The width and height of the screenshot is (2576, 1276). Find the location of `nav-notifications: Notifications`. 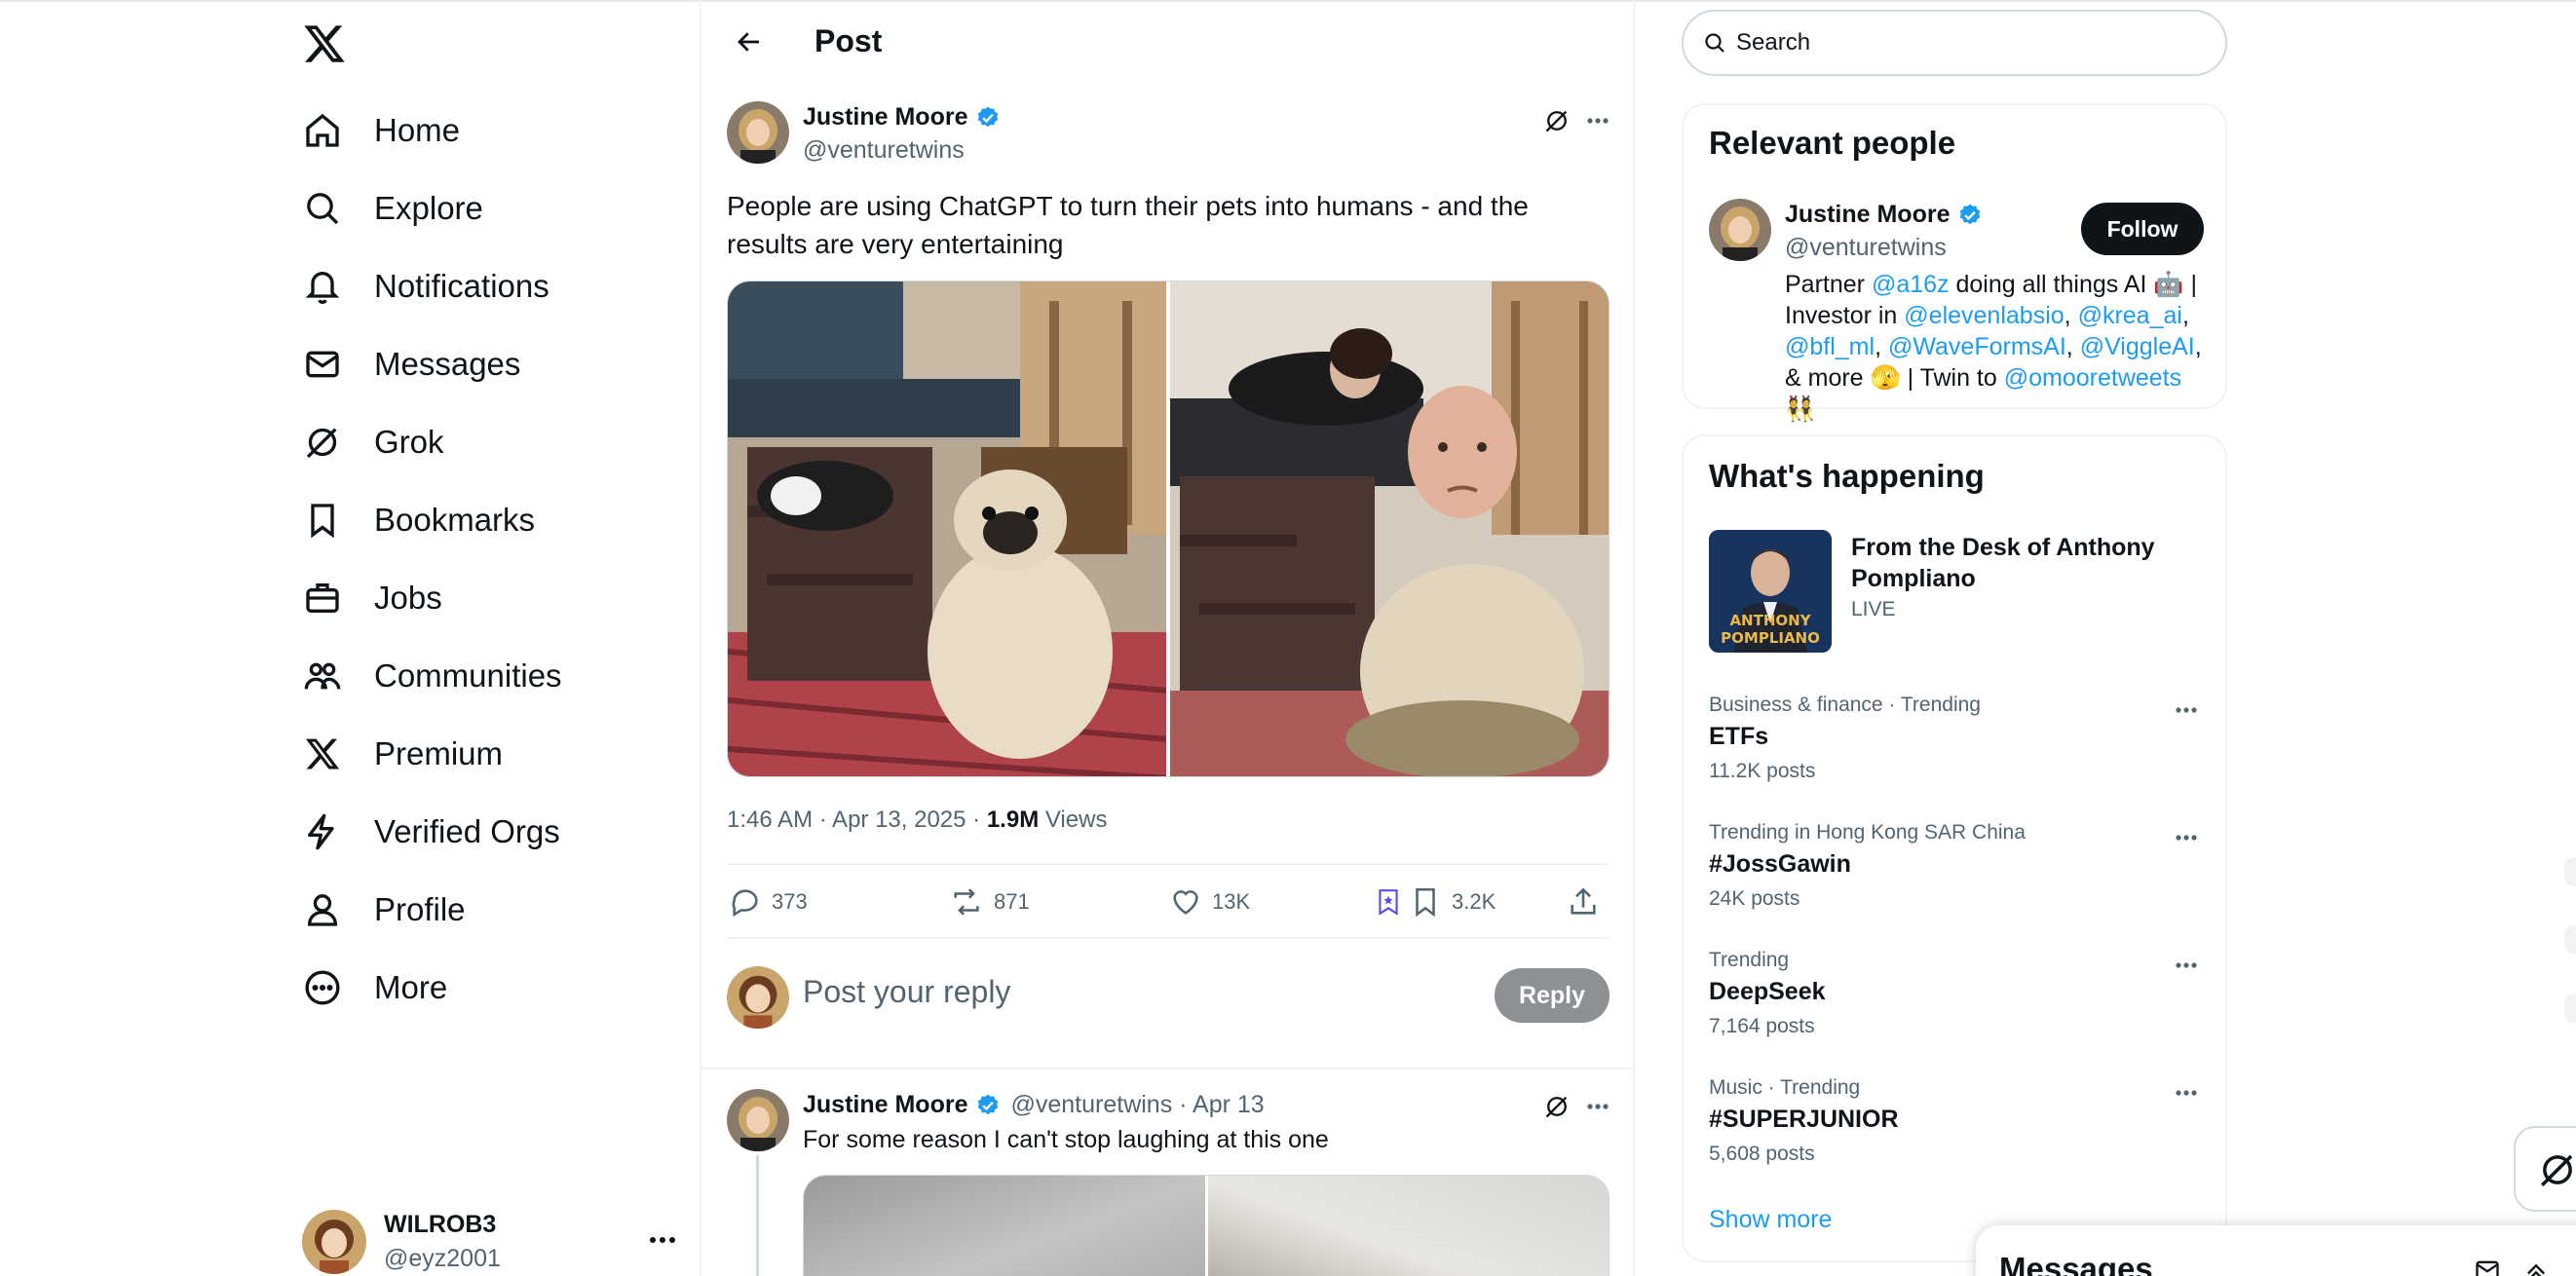

nav-notifications: Notifications is located at coordinates (425, 287).